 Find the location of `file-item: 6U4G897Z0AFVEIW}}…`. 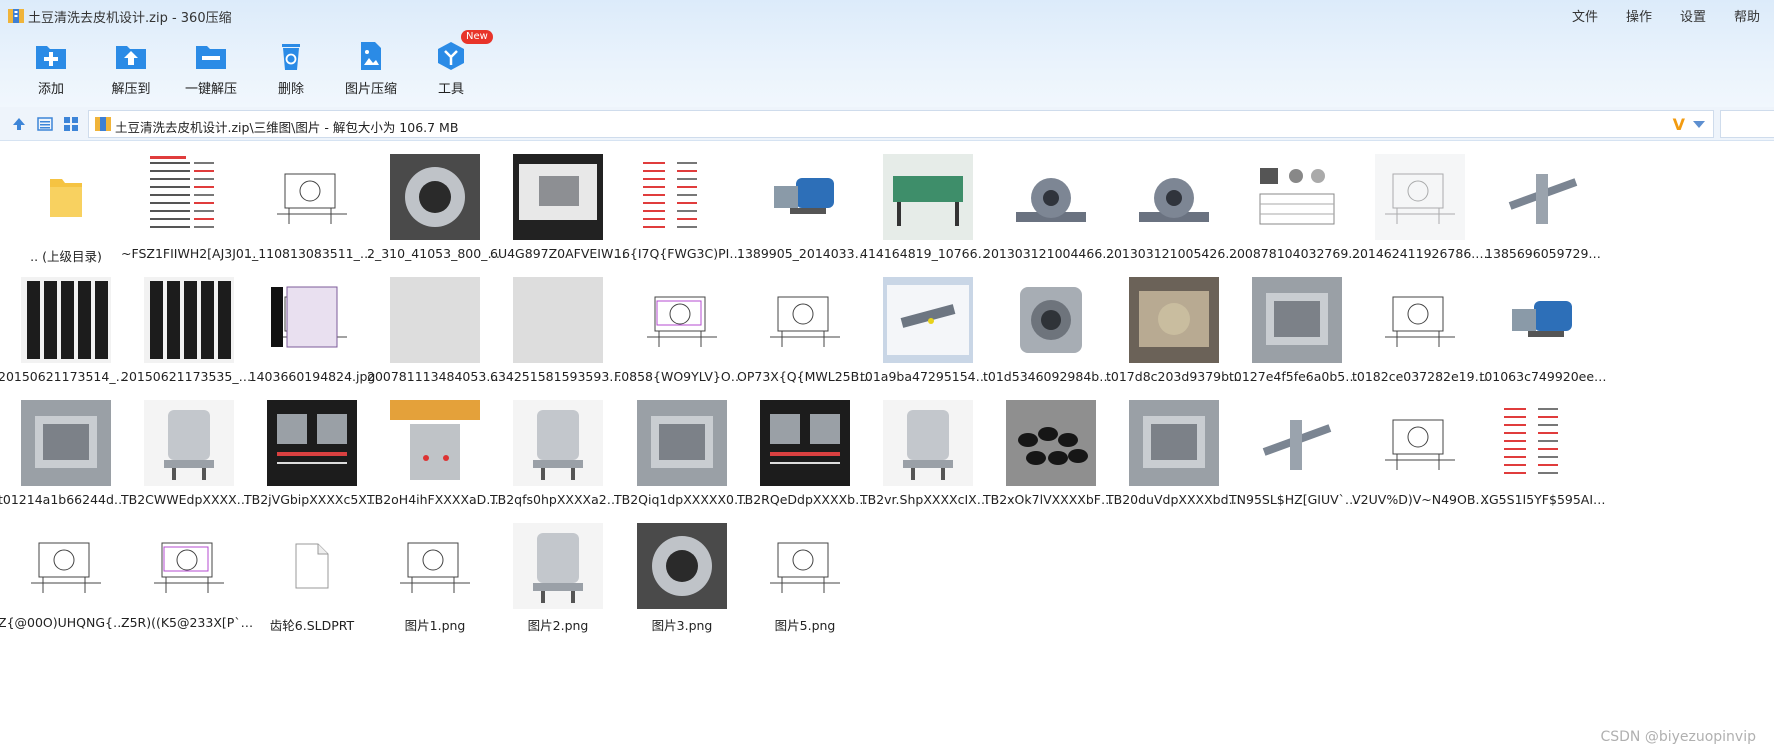

file-item: 6U4G897Z0AFVEIW}}… is located at coordinates (558, 202).